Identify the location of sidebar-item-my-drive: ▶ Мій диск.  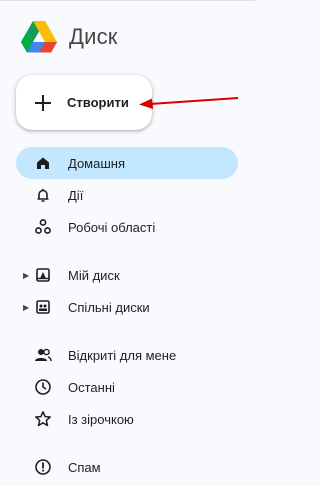
(127, 275).